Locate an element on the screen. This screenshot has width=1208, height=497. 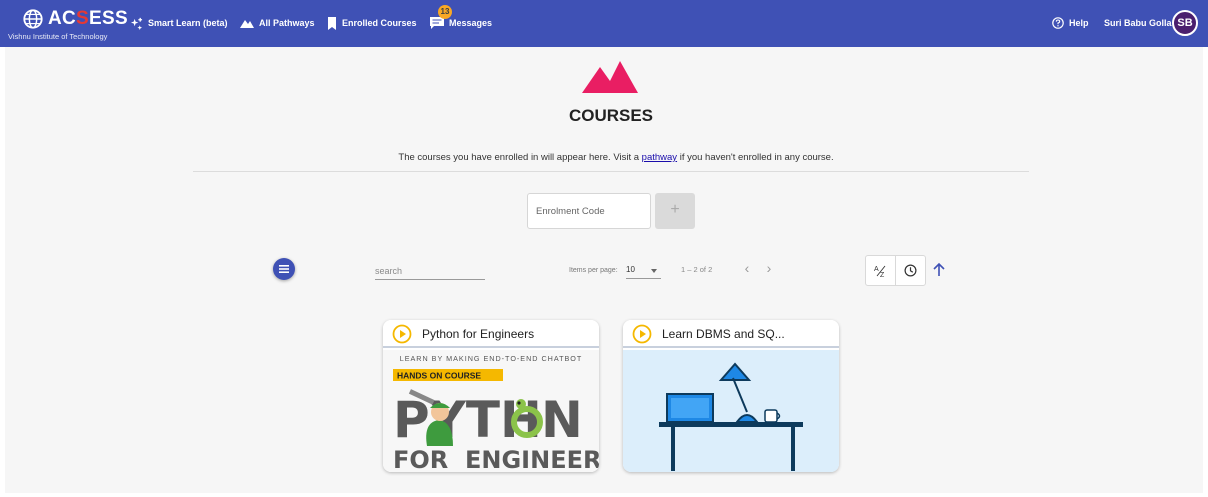
section-divider is located at coordinates (611, 171).